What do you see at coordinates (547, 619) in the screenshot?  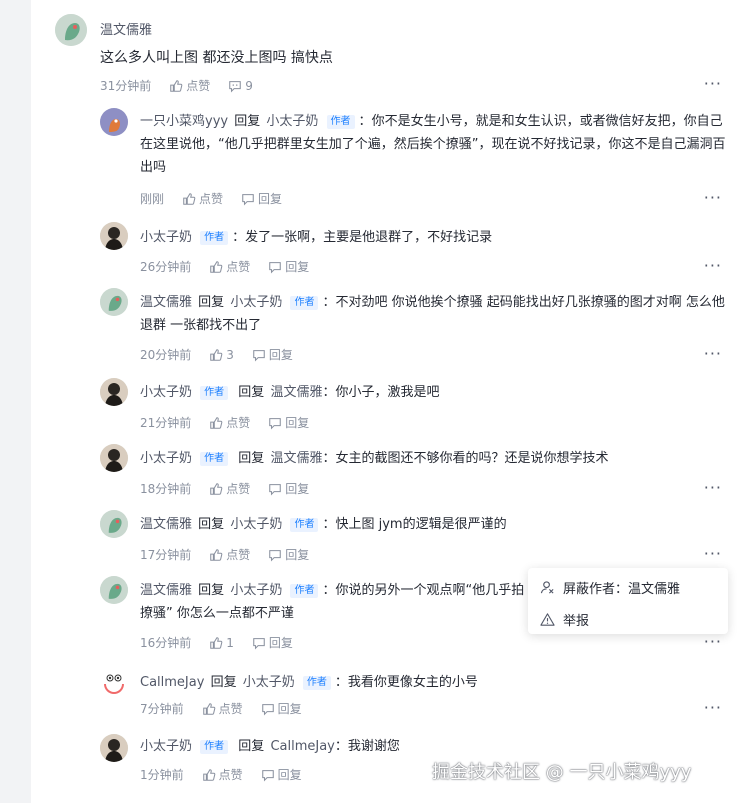 I see `warning-icon` at bounding box center [547, 619].